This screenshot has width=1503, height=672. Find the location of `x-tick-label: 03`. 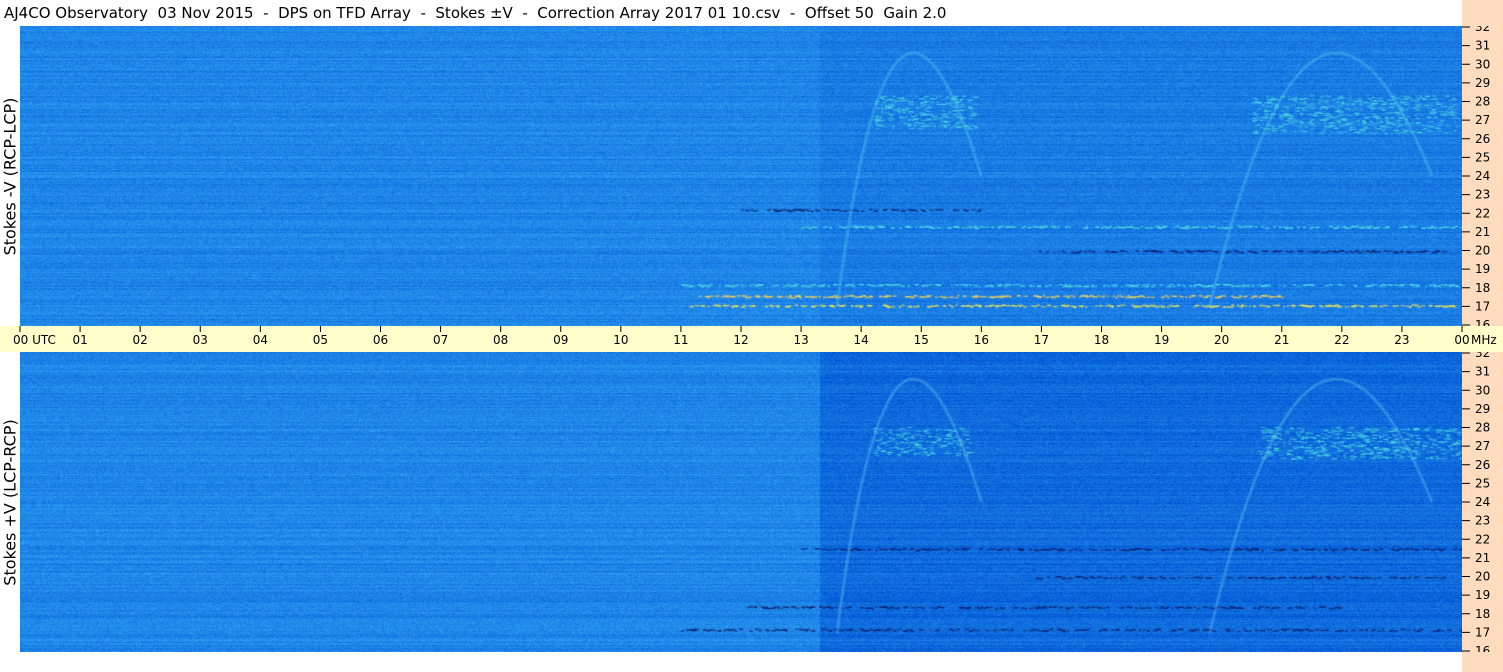

x-tick-label: 03 is located at coordinates (200, 340).